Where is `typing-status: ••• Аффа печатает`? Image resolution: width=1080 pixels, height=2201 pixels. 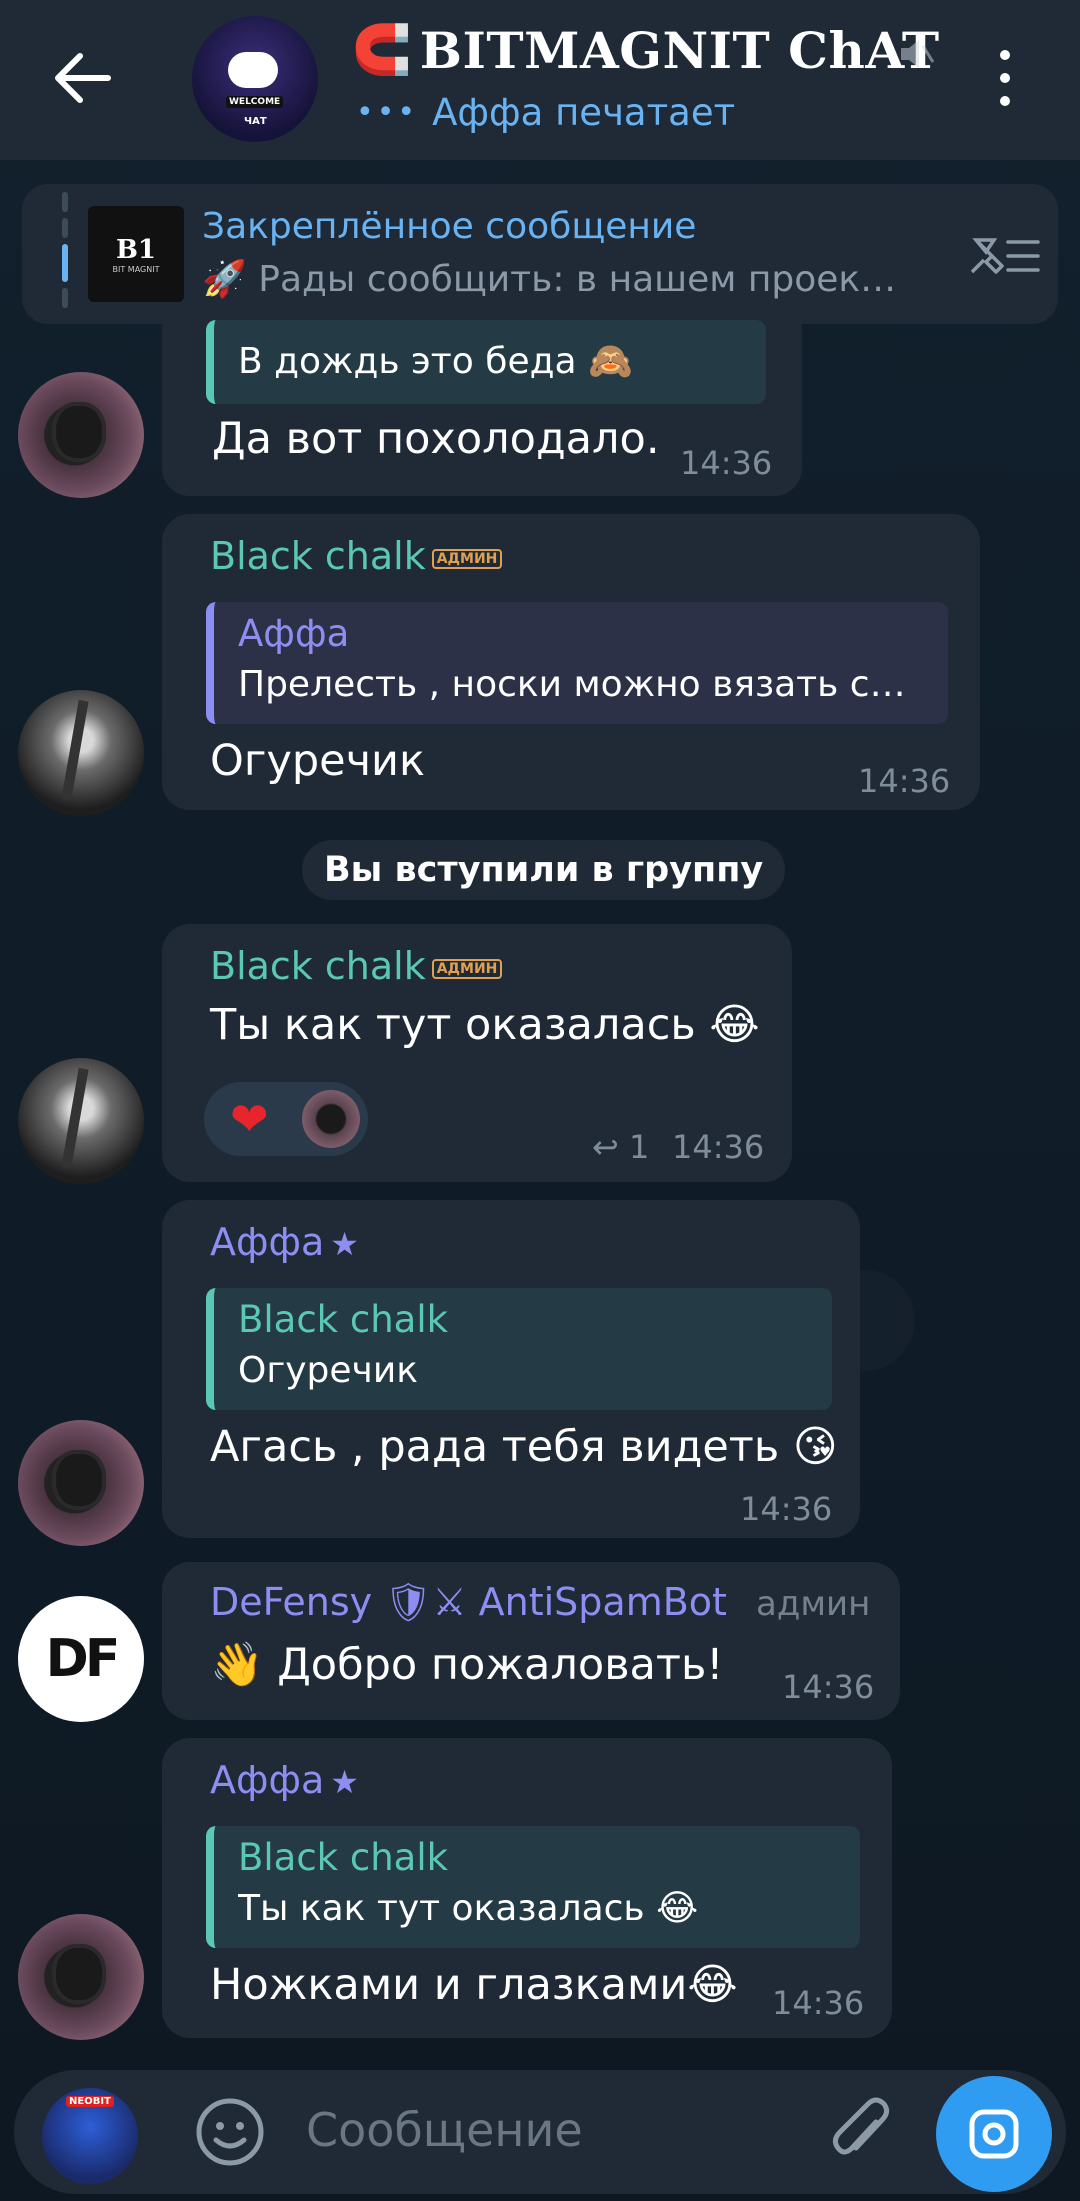 typing-status: ••• Аффа печатает is located at coordinates (545, 112).